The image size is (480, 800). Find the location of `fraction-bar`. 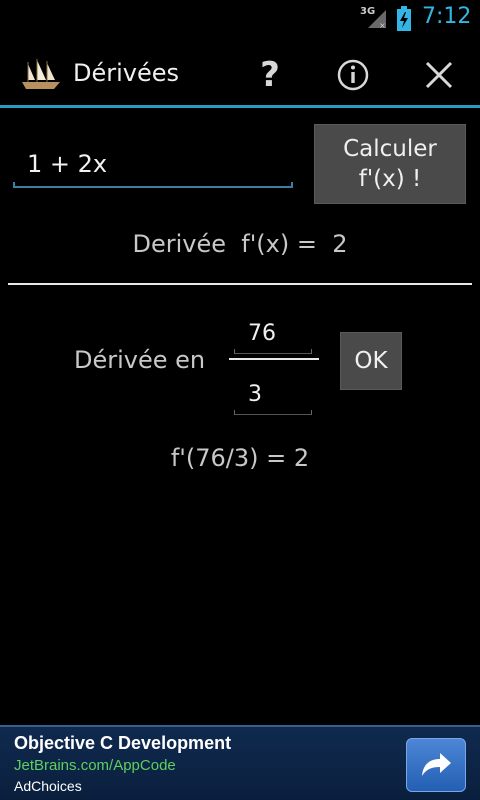

fraction-bar is located at coordinates (274, 359).